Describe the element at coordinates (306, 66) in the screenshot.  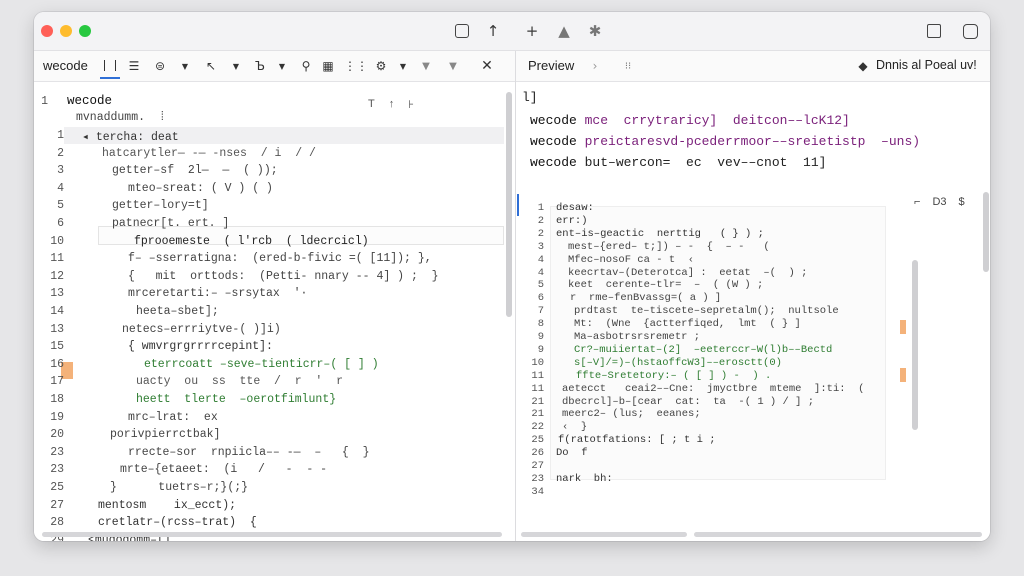
I see `search-icon: ⚲` at that location.